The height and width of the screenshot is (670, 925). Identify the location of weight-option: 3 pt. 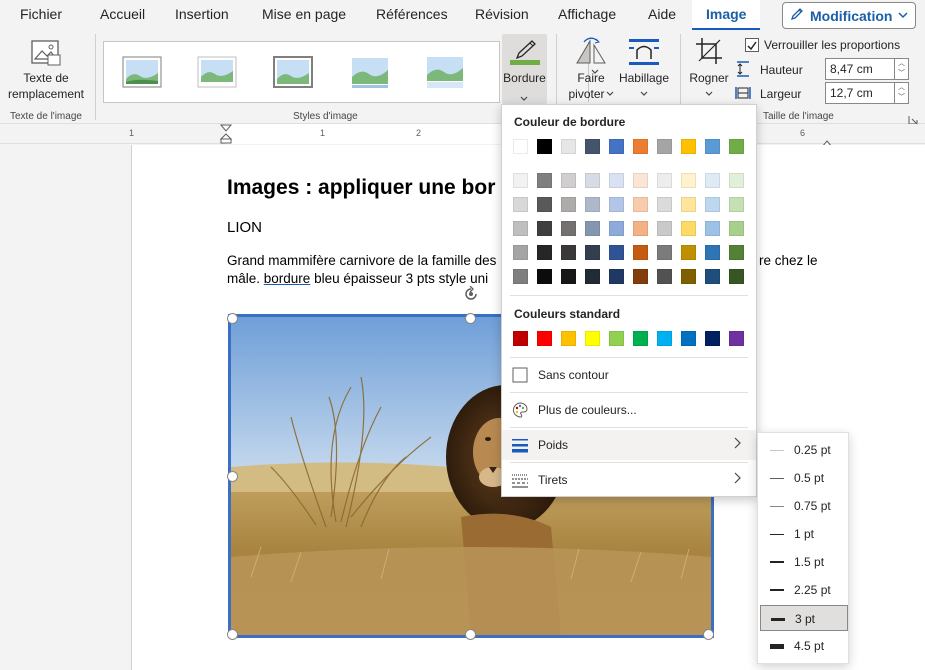
(804, 618).